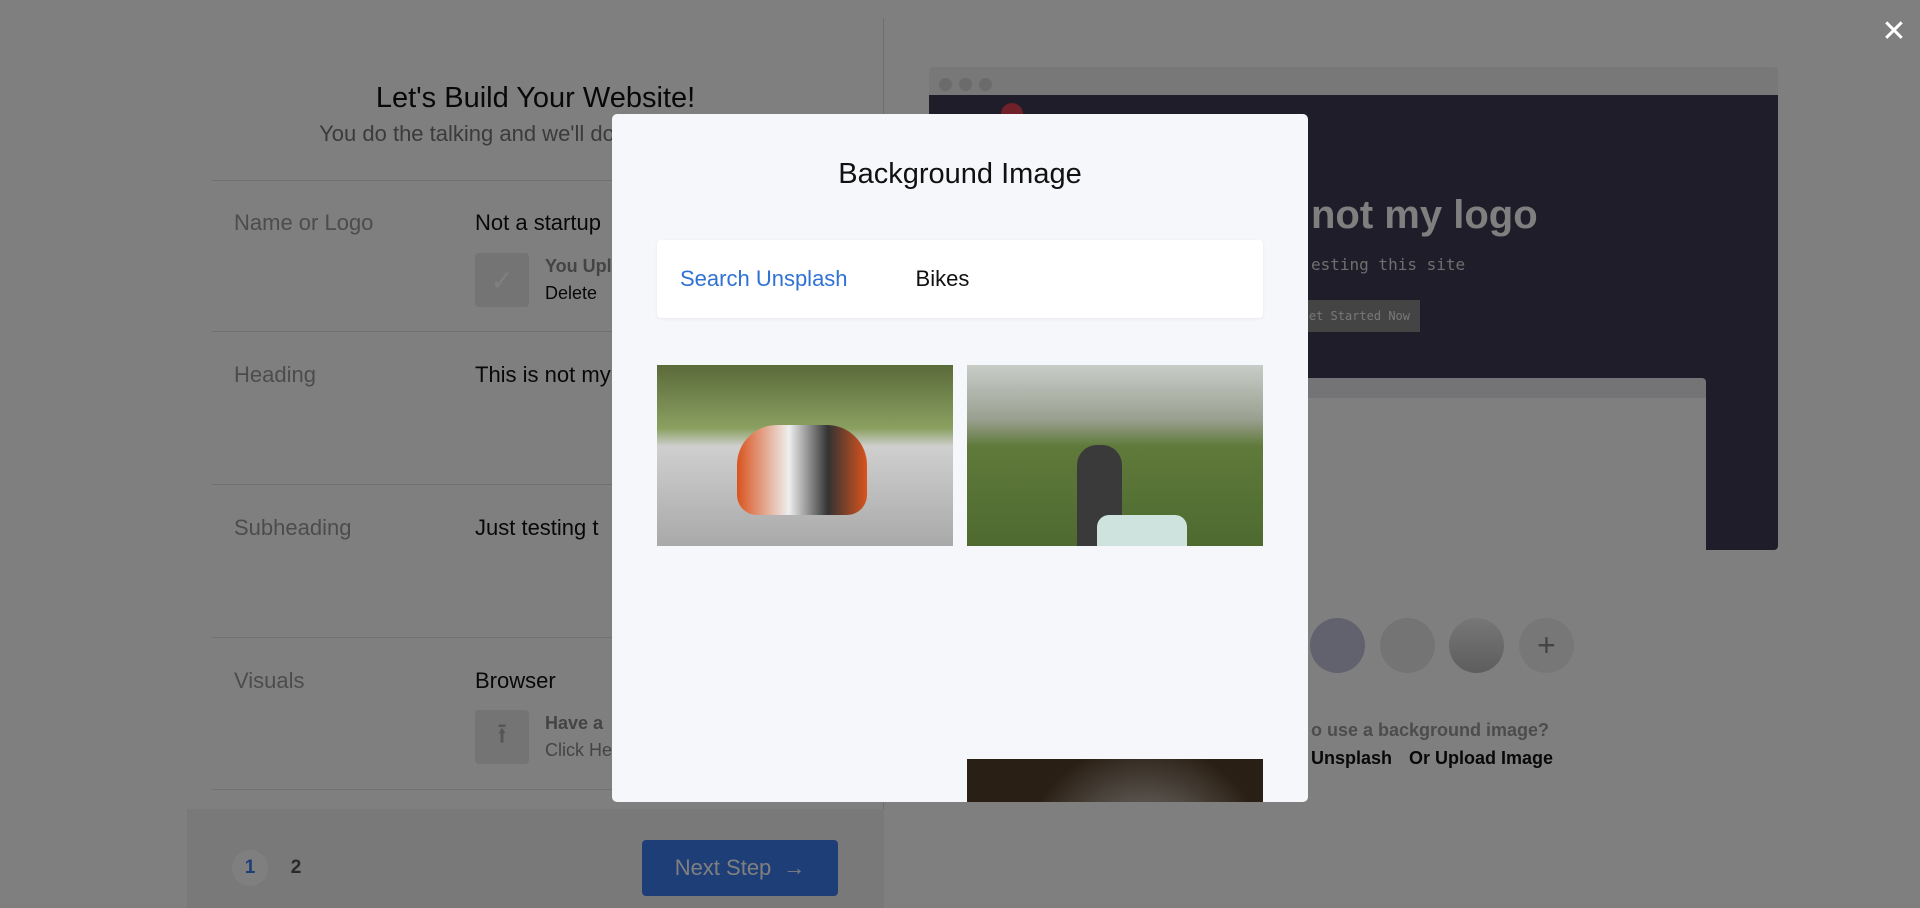 The height and width of the screenshot is (908, 1920). What do you see at coordinates (1065, 279) in the screenshot?
I see `search-input` at bounding box center [1065, 279].